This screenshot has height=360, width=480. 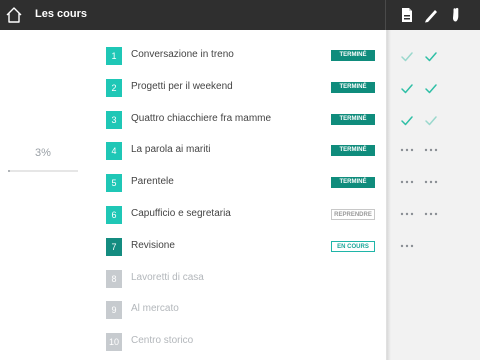 I want to click on lesson-item: 7 Revisione EN COURS, so click(x=245, y=246).